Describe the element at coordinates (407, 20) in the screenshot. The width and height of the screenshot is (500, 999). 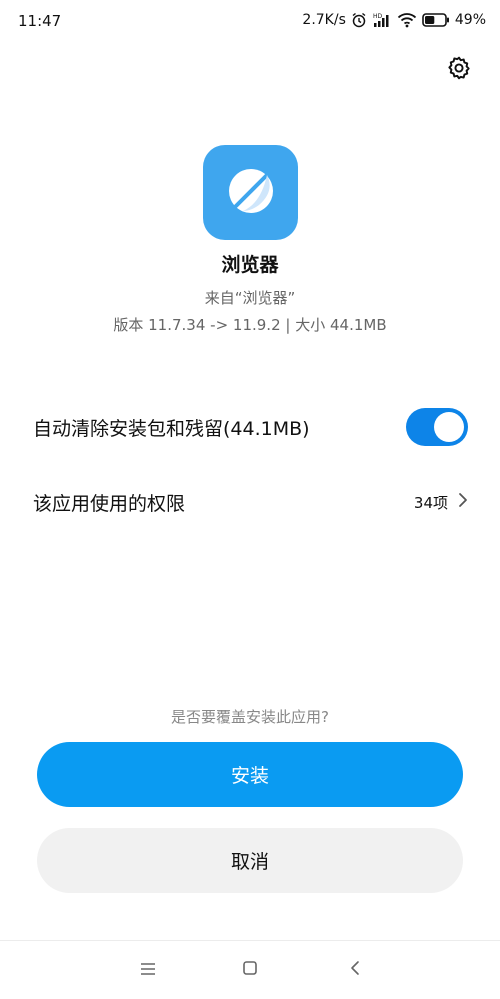
I see `wifi-icon` at that location.